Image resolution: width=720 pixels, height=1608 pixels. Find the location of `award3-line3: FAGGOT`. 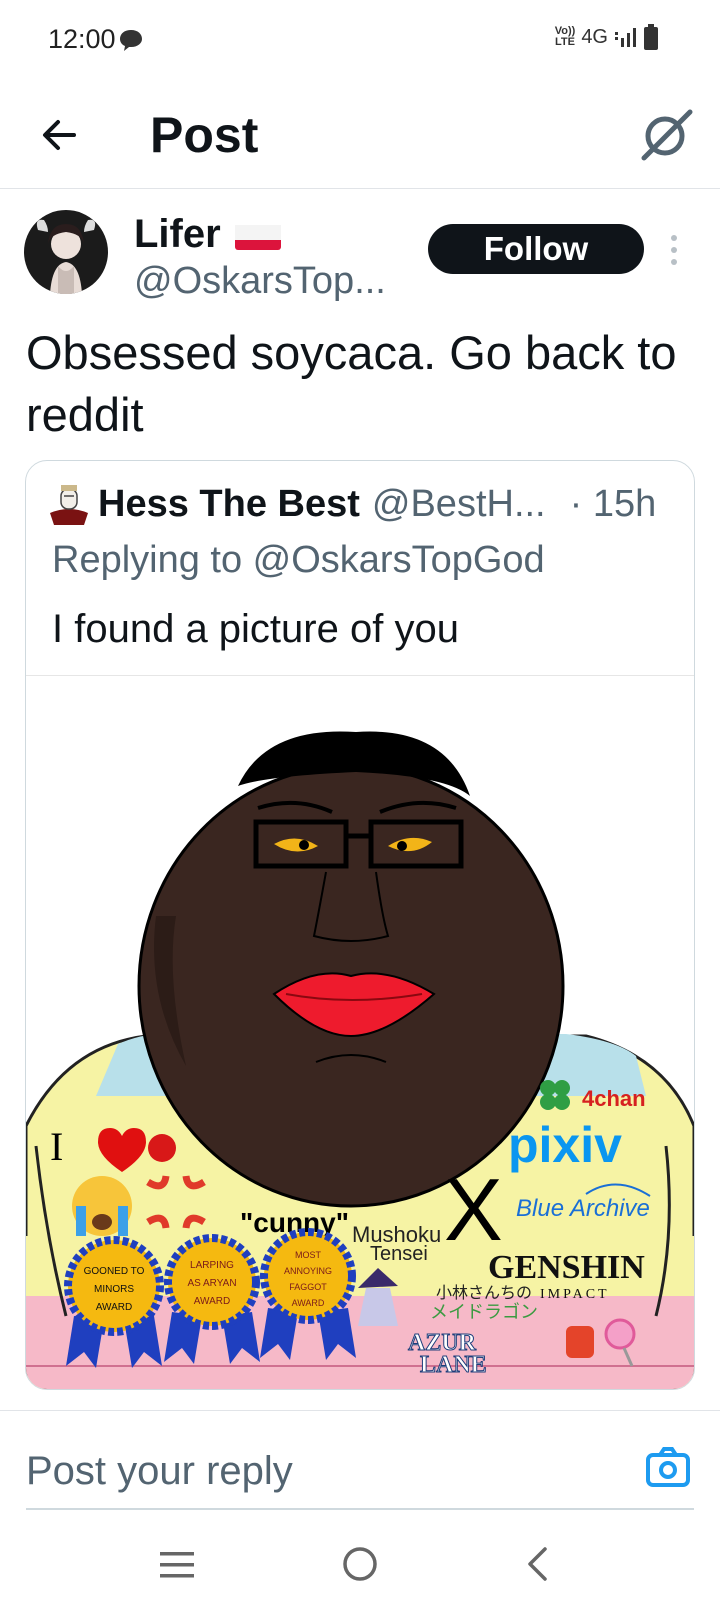

award3-line3: FAGGOT is located at coordinates (308, 1287).